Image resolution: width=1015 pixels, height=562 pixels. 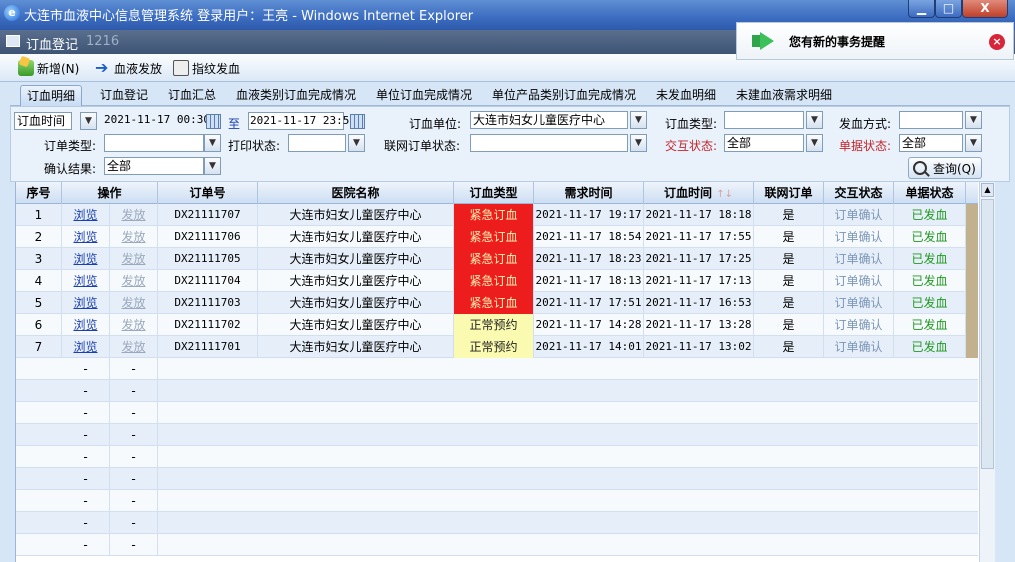 I want to click on new-button: 新增(N), so click(x=48, y=68).